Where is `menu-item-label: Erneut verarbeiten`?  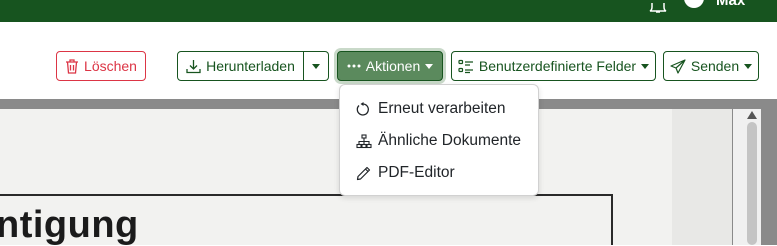
menu-item-label: Erneut verarbeiten is located at coordinates (442, 108).